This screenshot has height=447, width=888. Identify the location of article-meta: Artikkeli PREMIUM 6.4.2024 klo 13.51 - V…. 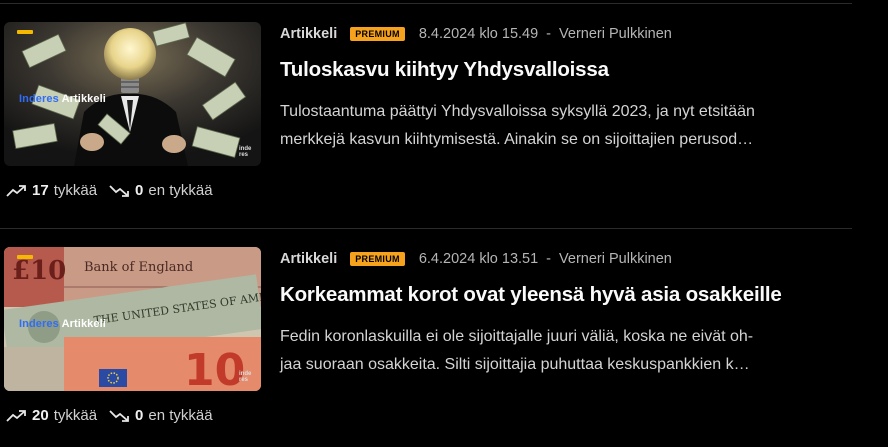
(476, 259).